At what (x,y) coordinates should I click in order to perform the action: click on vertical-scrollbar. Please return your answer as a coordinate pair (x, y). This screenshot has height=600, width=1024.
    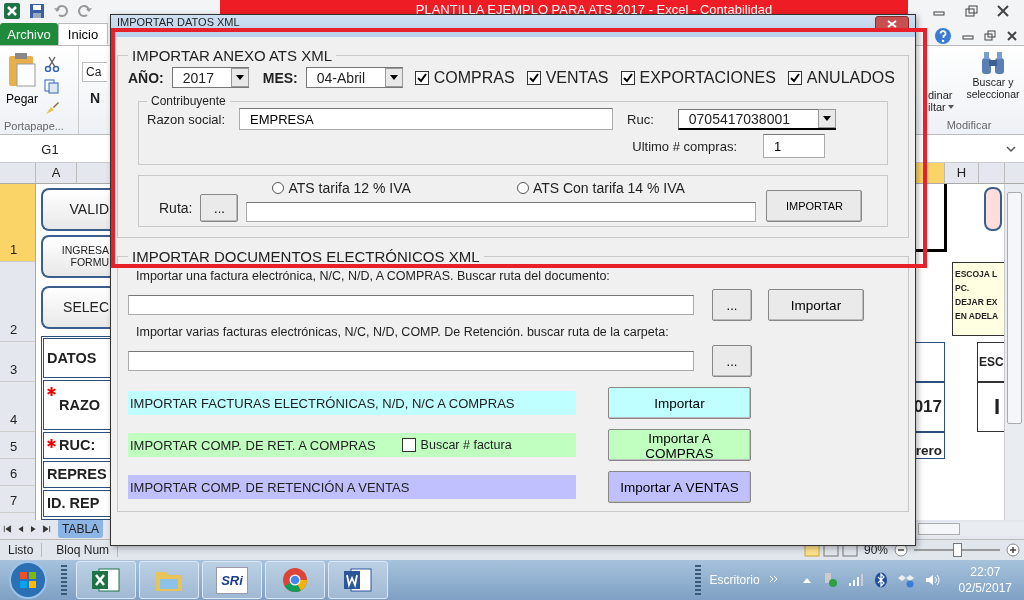
    Looking at the image, I should click on (1014, 351).